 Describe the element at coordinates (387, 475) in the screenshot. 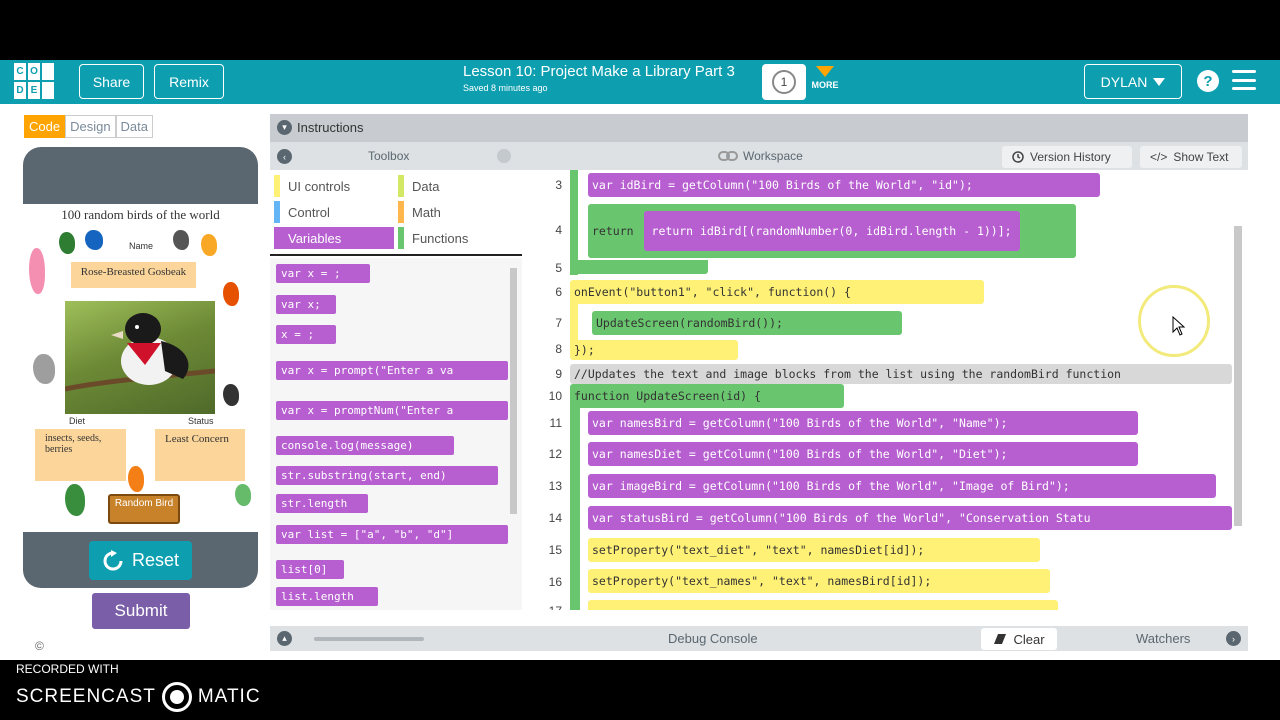

I see `substring-block: str.substring(start, end)` at that location.